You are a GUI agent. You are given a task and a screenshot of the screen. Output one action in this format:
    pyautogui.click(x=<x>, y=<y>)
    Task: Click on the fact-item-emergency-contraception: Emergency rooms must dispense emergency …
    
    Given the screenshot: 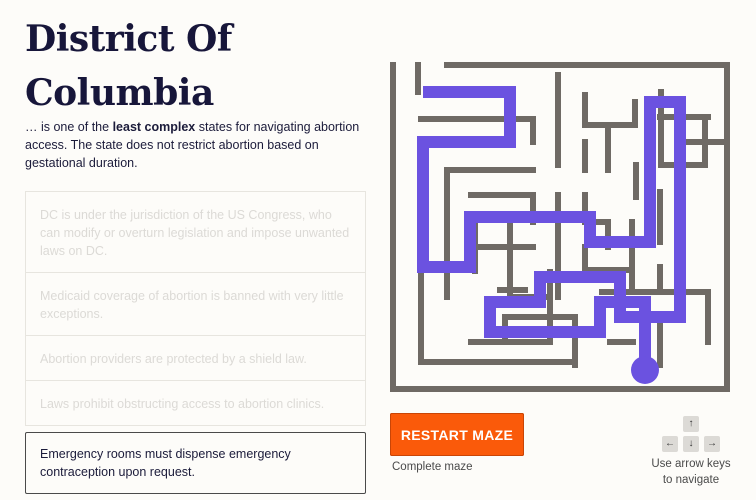 What is the action you would take?
    pyautogui.click(x=195, y=463)
    